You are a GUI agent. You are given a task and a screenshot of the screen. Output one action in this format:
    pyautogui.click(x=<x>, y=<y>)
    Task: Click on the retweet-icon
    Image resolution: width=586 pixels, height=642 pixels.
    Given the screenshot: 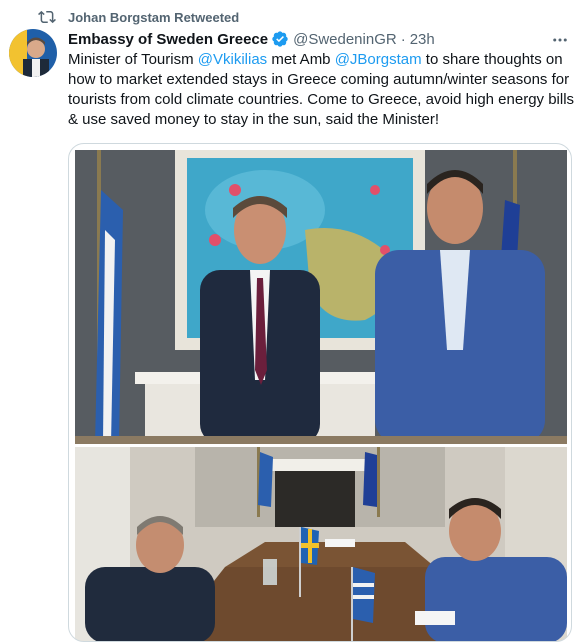 What is the action you would take?
    pyautogui.click(x=47, y=17)
    